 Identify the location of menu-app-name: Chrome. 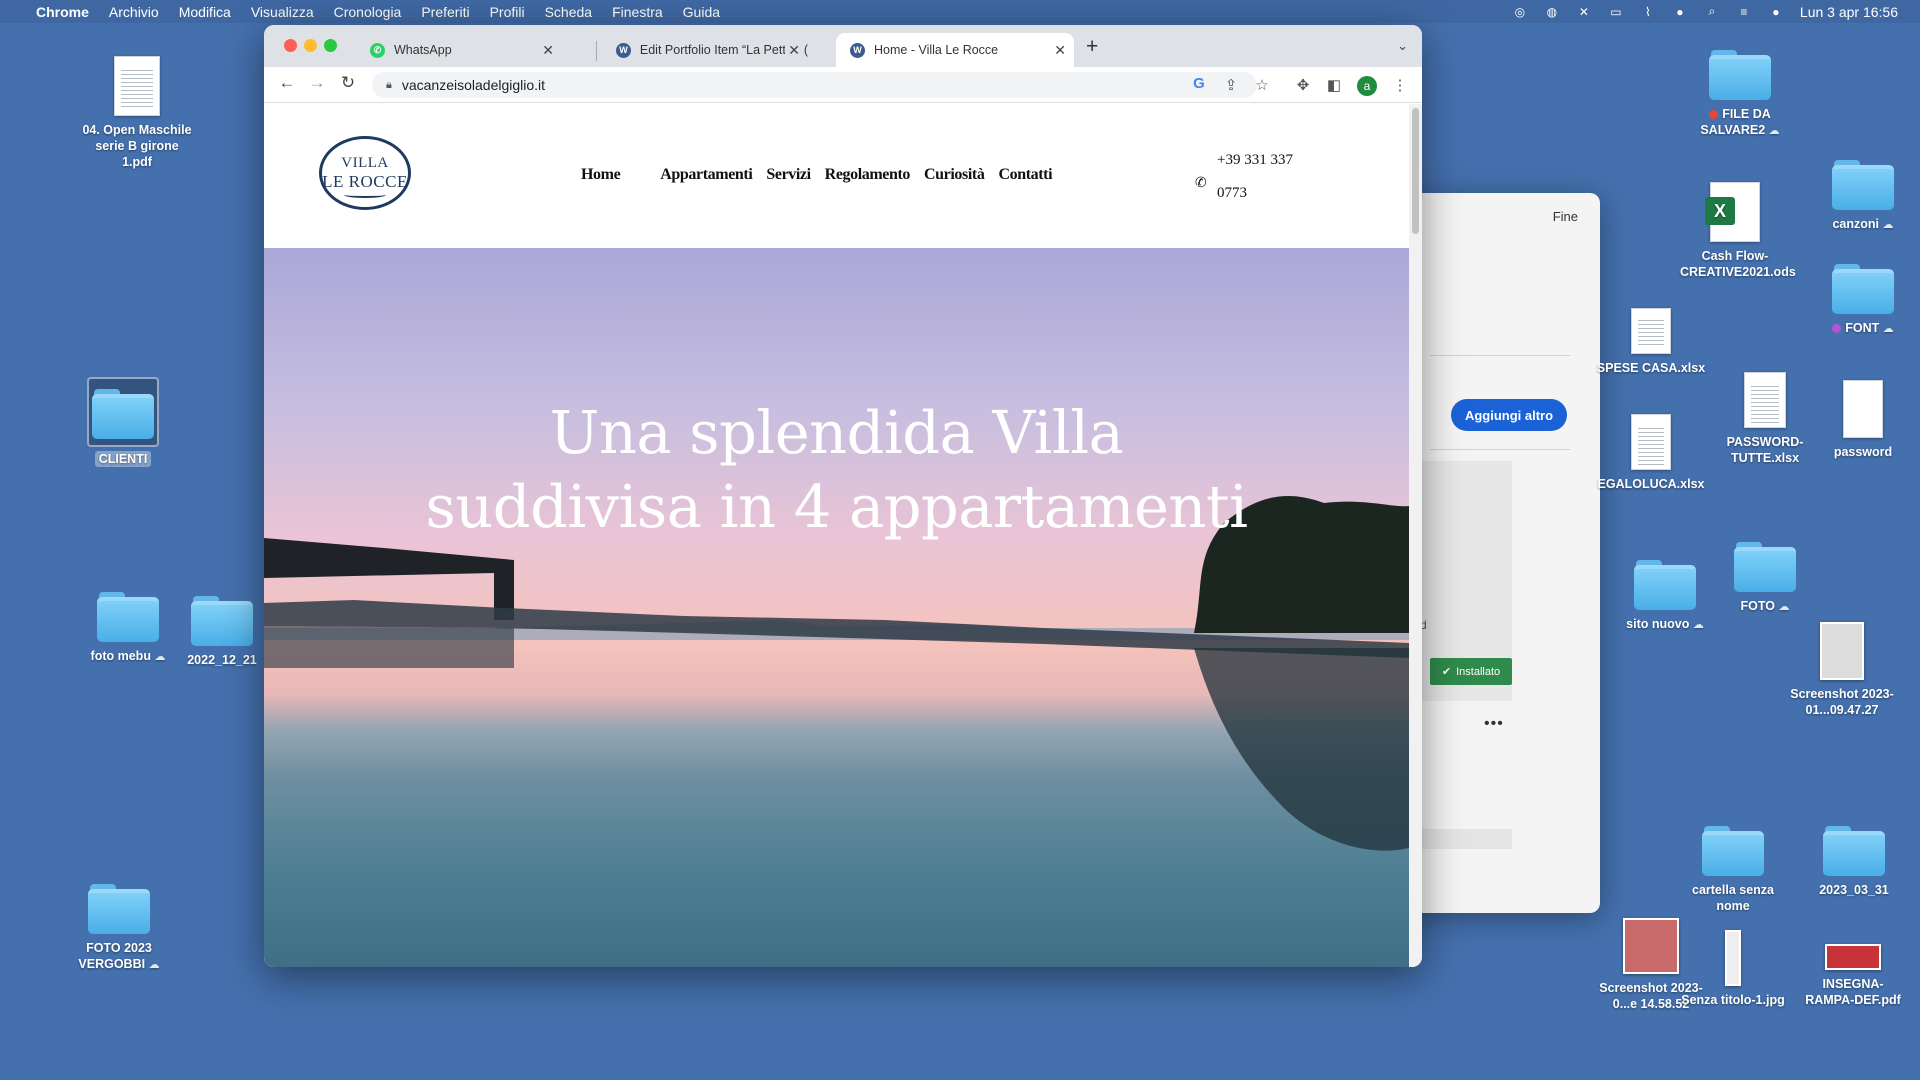
(62, 12).